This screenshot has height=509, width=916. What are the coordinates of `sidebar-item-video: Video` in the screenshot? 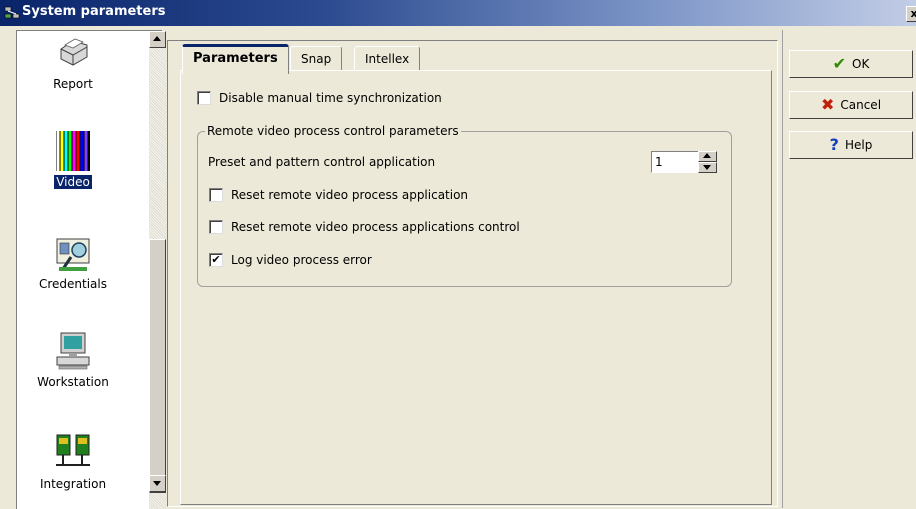 It's located at (73, 160).